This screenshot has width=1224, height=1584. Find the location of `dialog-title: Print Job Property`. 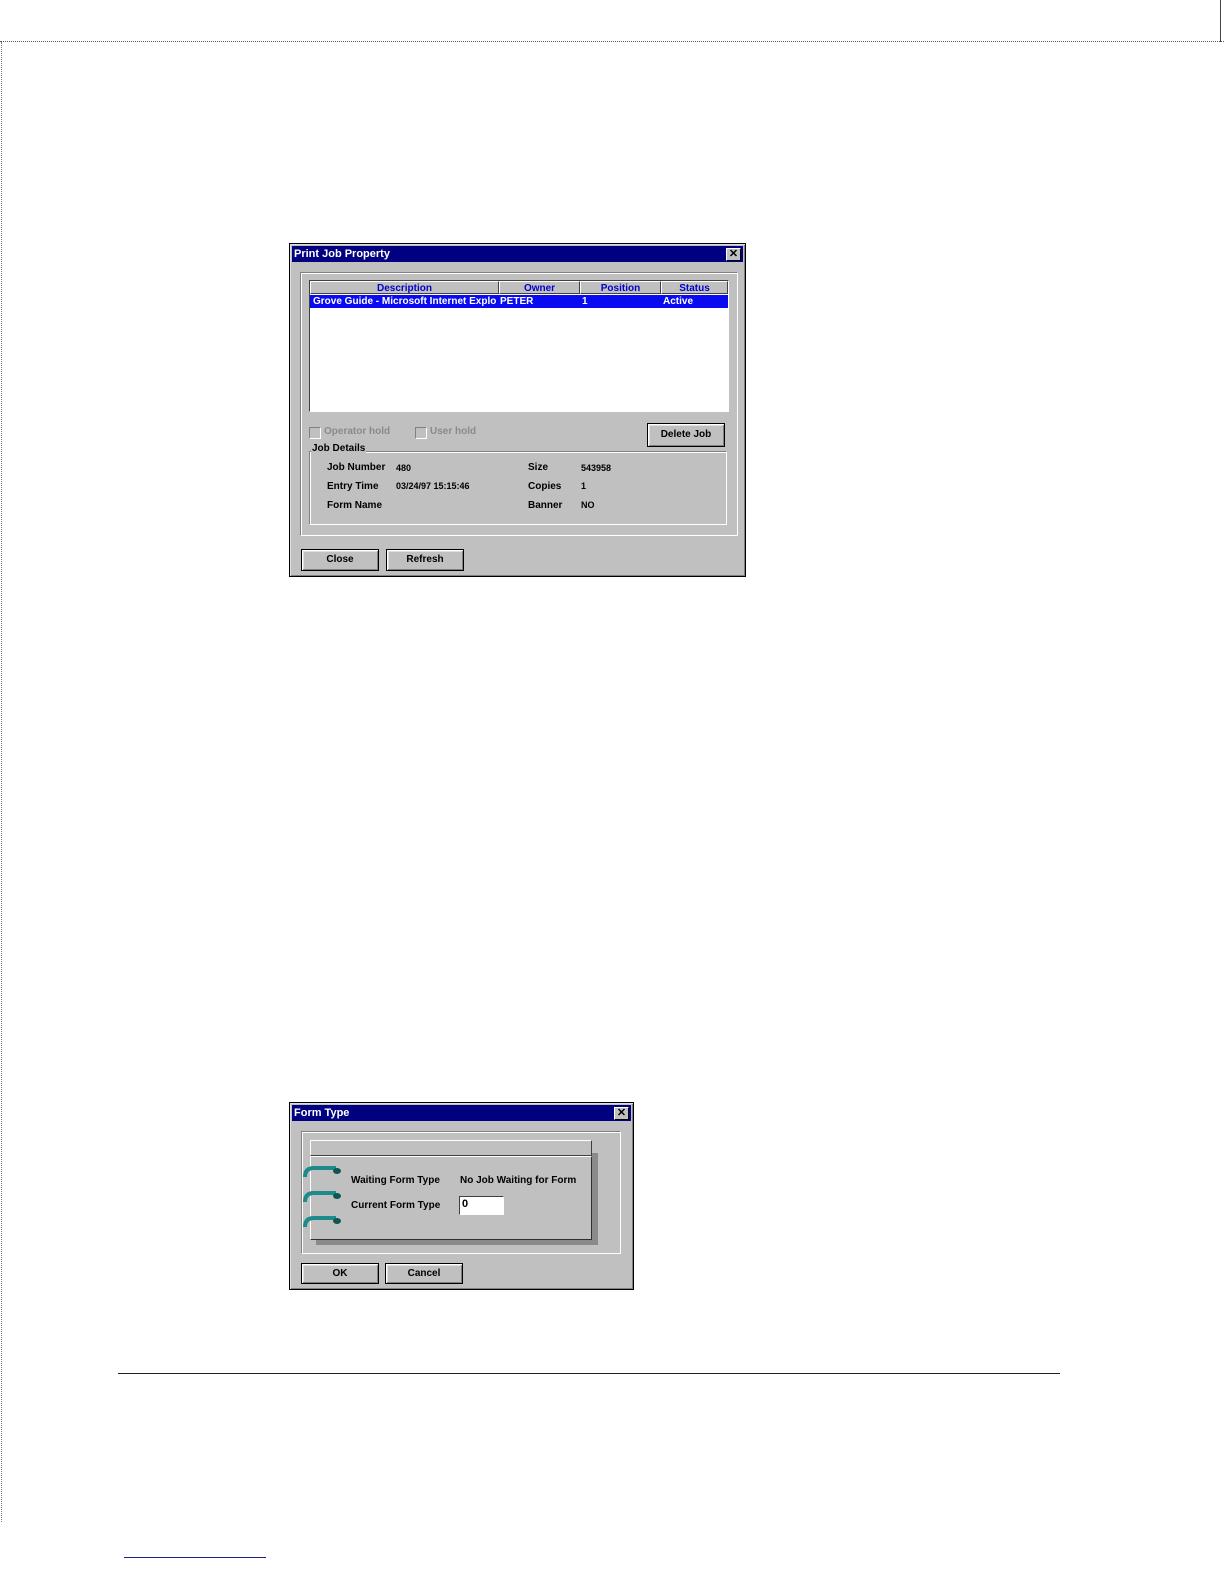

dialog-title: Print Job Property is located at coordinates (342, 254).